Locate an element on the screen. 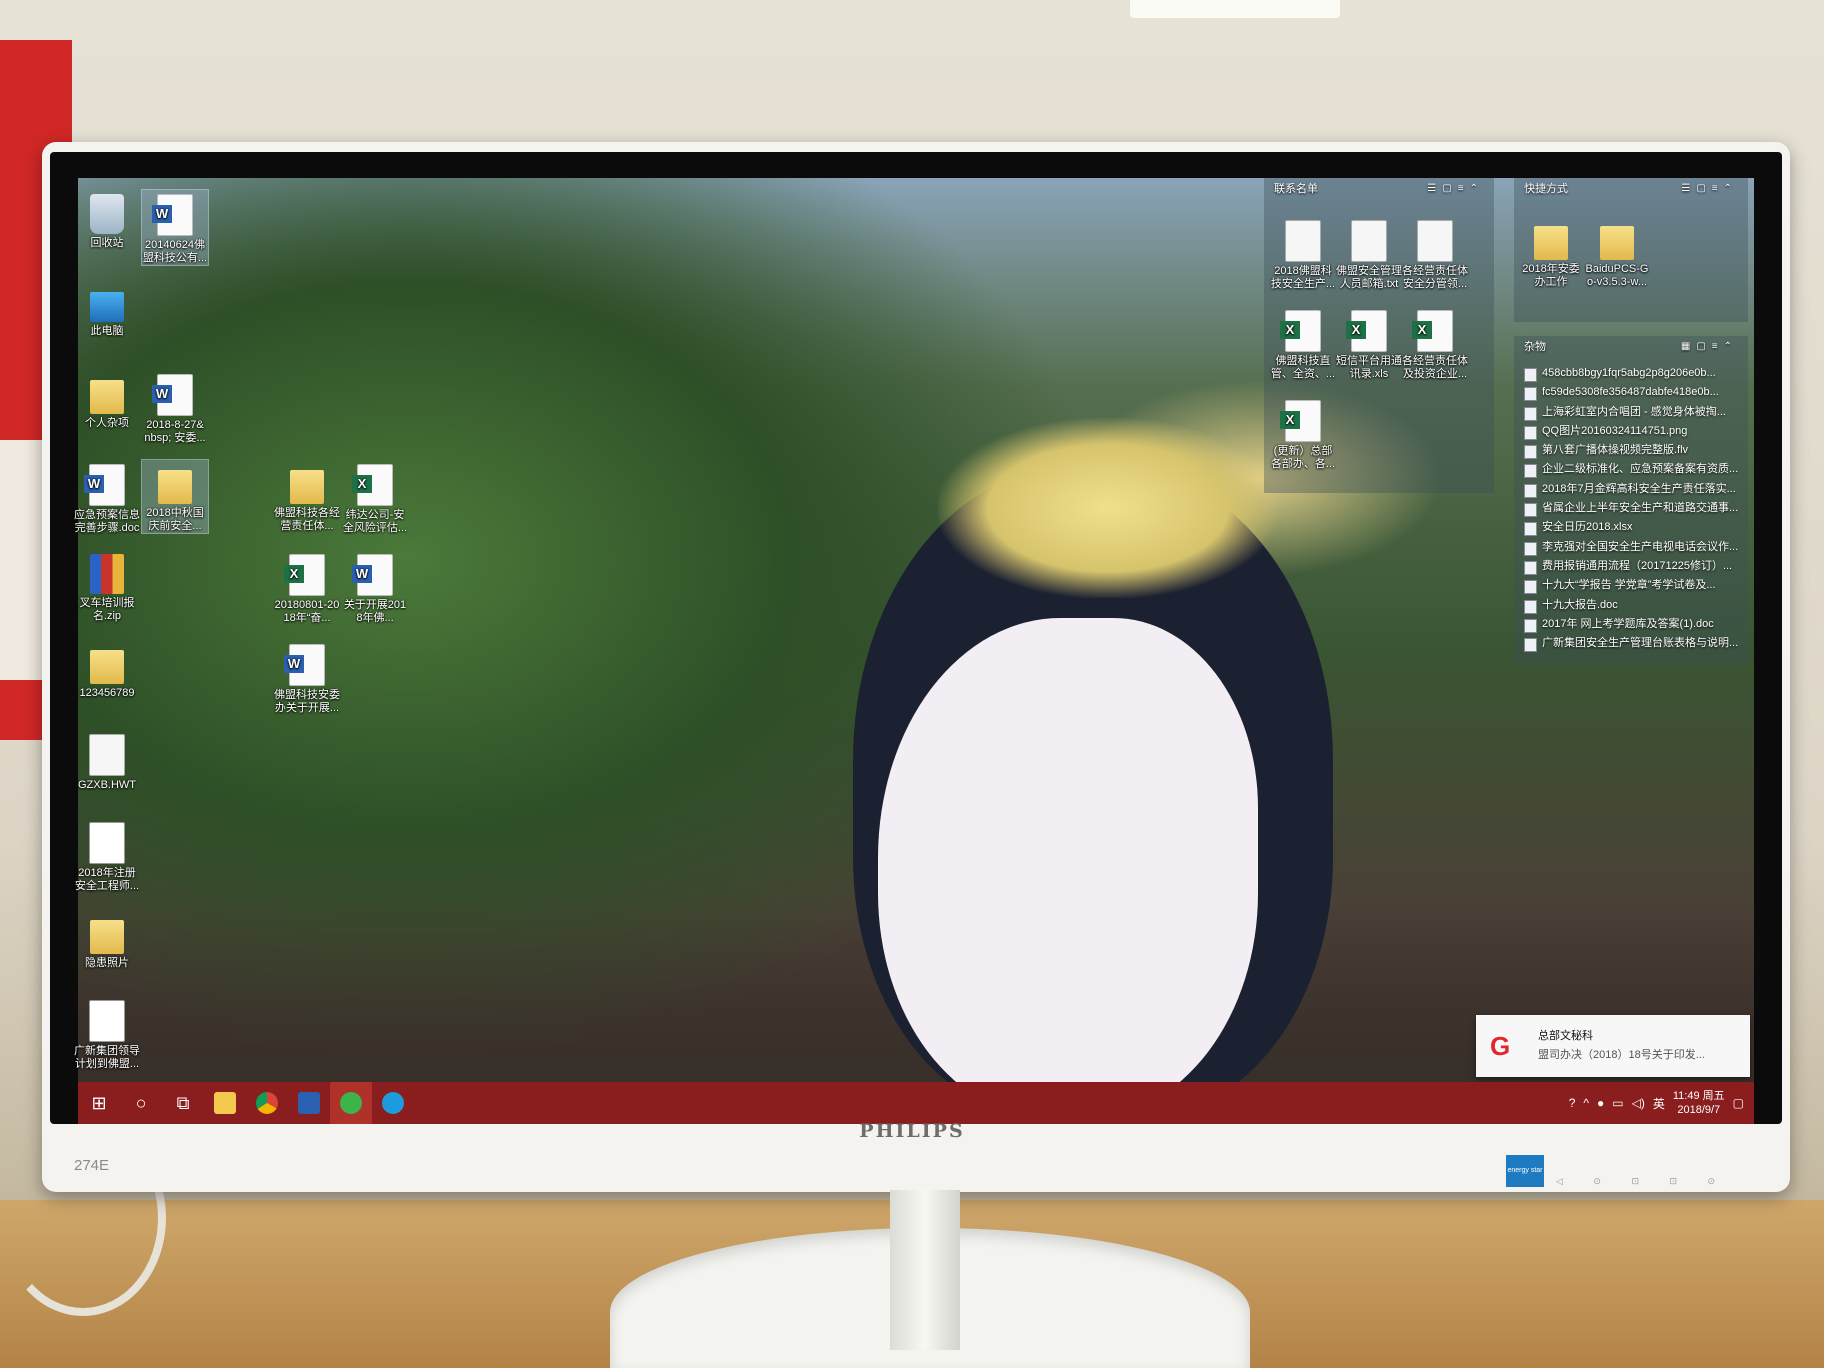  windows-start-icon: ⊞ is located at coordinates (99, 1103).